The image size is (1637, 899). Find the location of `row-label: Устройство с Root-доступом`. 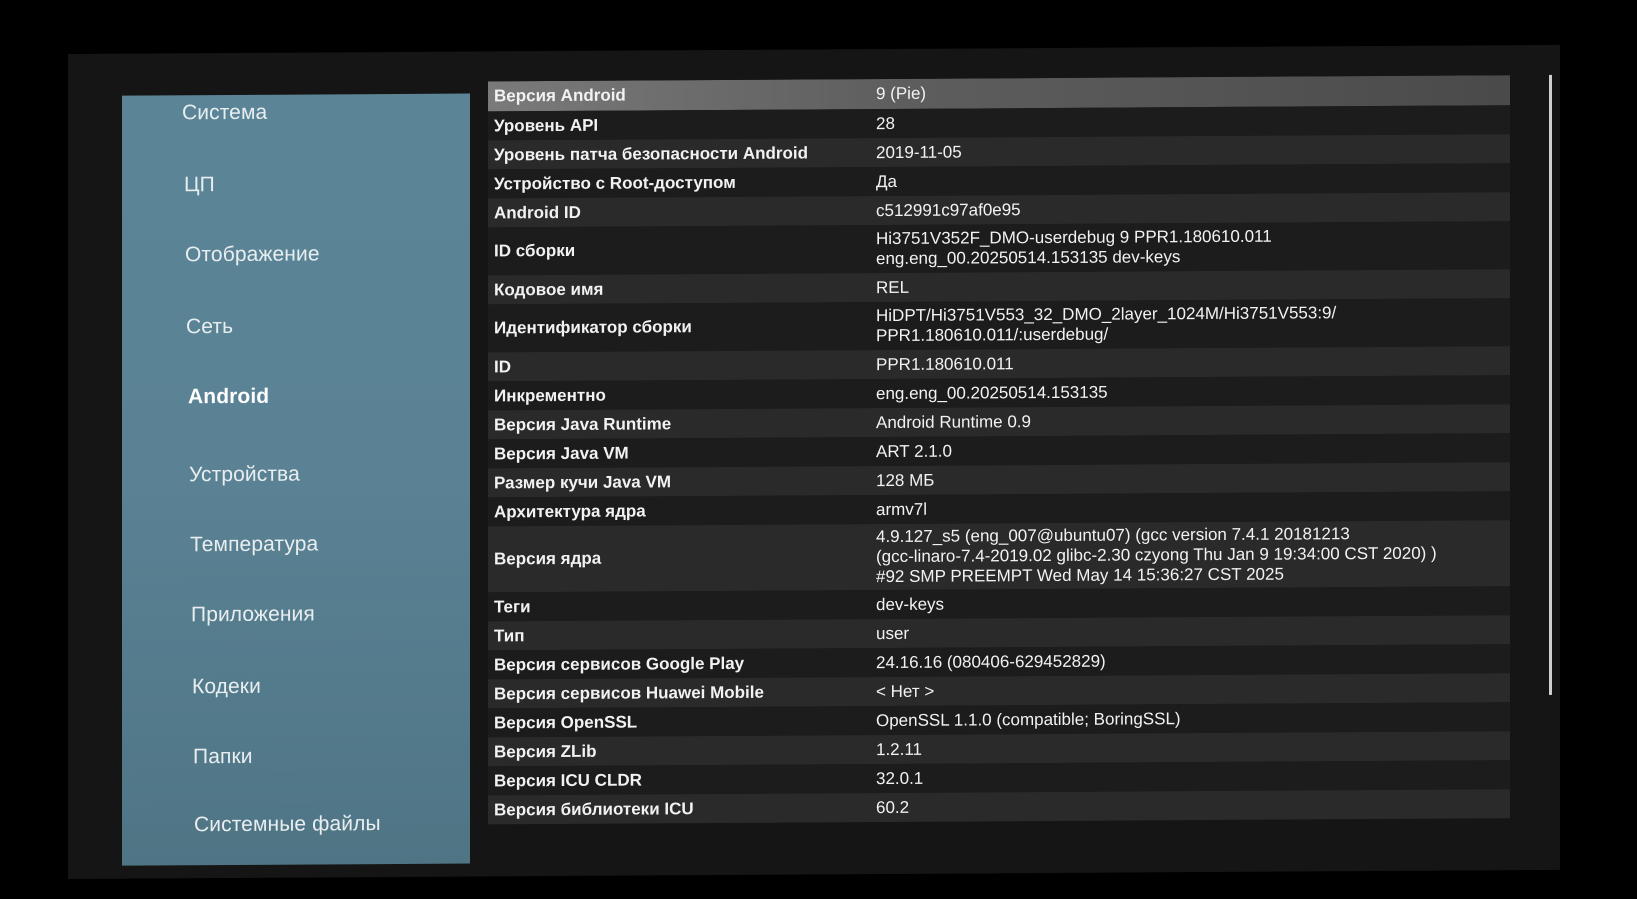

row-label: Устройство с Root-доступом is located at coordinates (615, 182).